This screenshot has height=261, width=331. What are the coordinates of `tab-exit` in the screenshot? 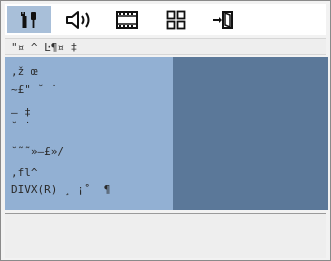 It's located at (224, 19).